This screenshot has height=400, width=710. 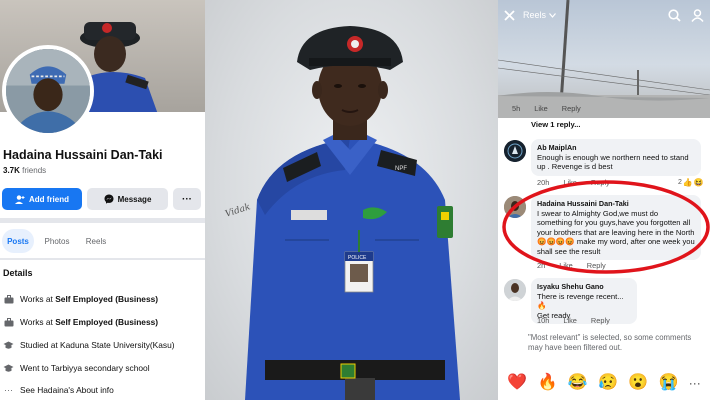 I want to click on more-options-icon: ···, so click(x=187, y=199).